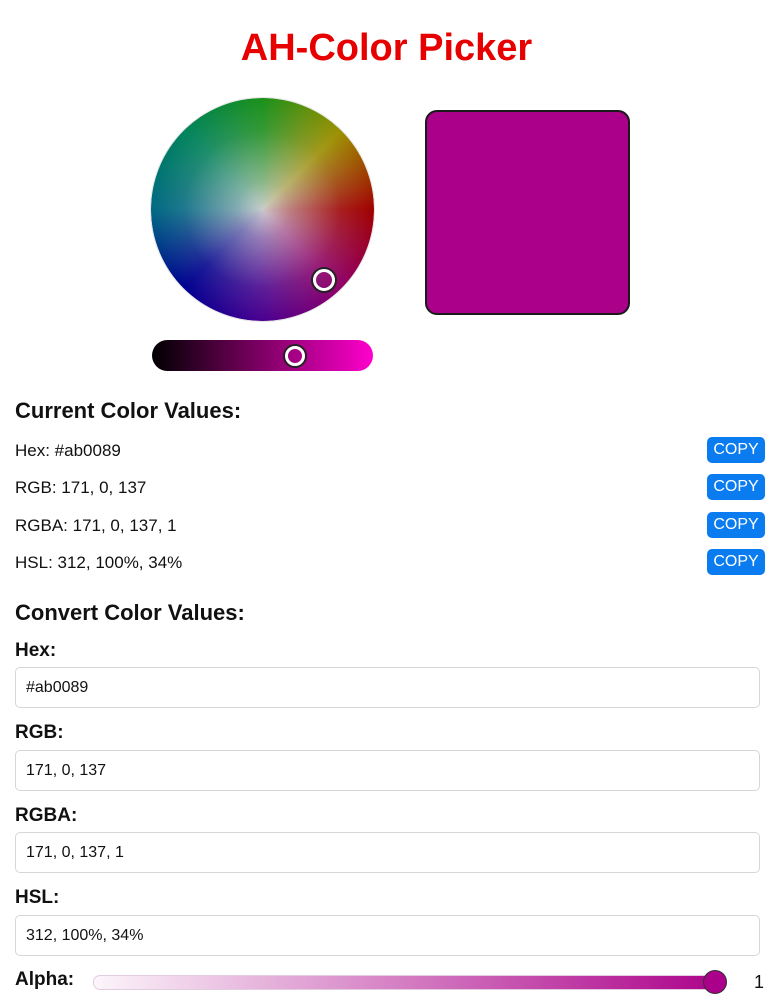 The image size is (773, 1004). What do you see at coordinates (46, 815) in the screenshot?
I see `rgba-field-label: RGBA:` at bounding box center [46, 815].